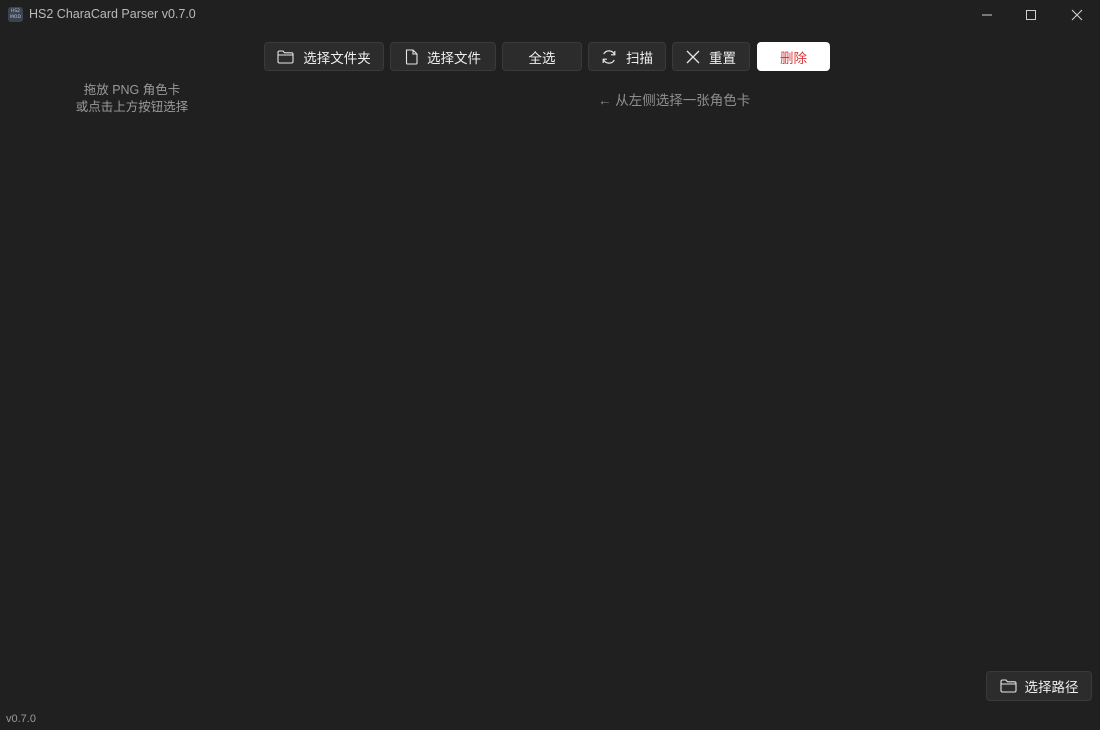 This screenshot has height=730, width=1100. What do you see at coordinates (609, 56) in the screenshot?
I see `refresh-icon` at bounding box center [609, 56].